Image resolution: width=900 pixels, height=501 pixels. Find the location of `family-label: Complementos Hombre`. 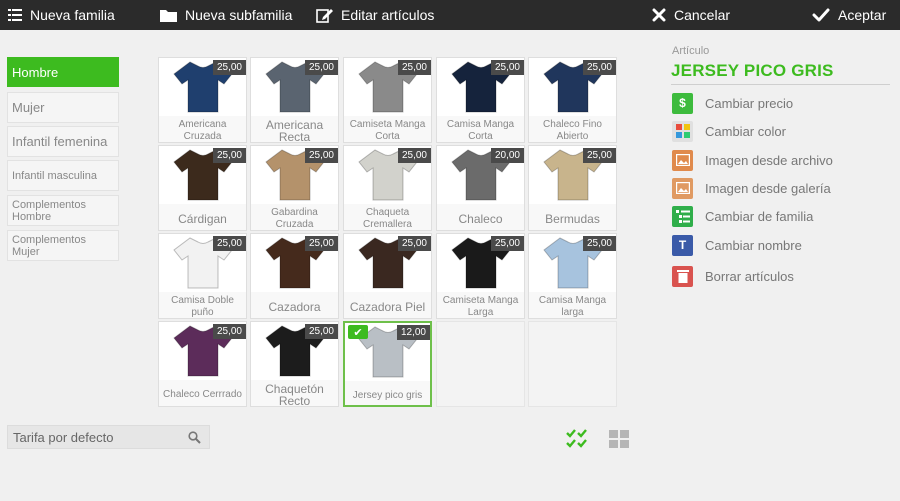

family-label: Complementos Hombre is located at coordinates (49, 210).